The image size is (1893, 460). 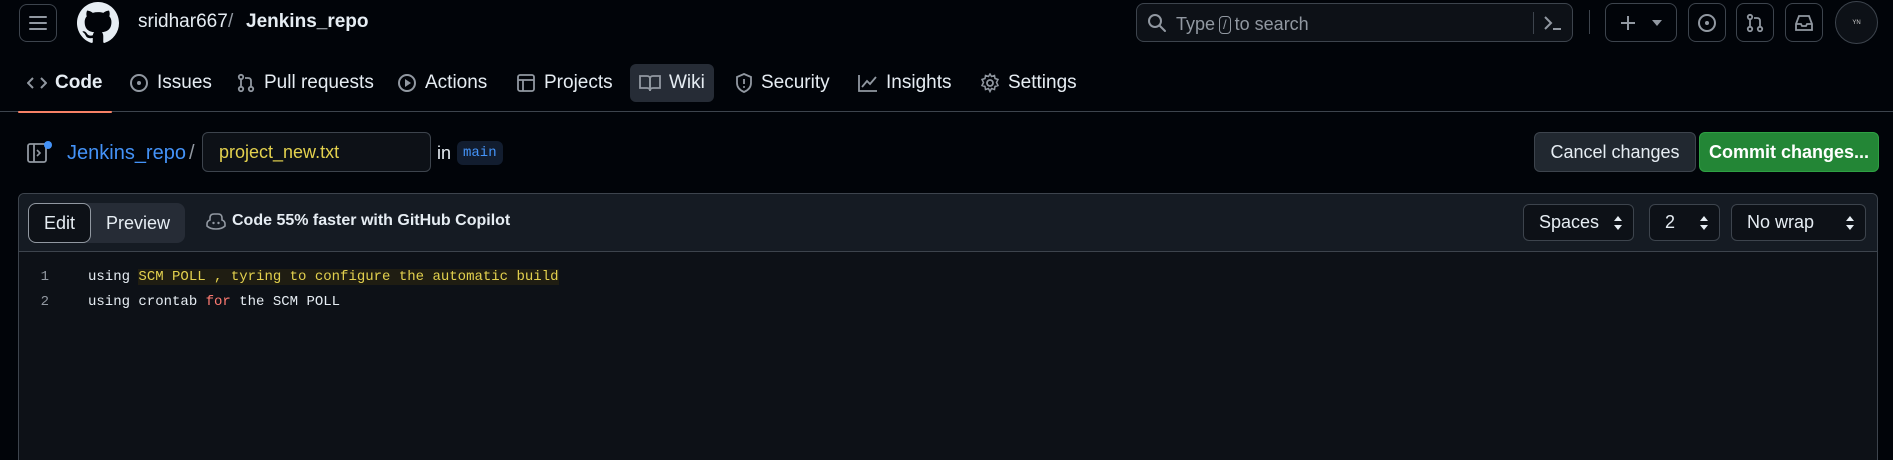 What do you see at coordinates (138, 223) in the screenshot?
I see `preview-tab: Preview` at bounding box center [138, 223].